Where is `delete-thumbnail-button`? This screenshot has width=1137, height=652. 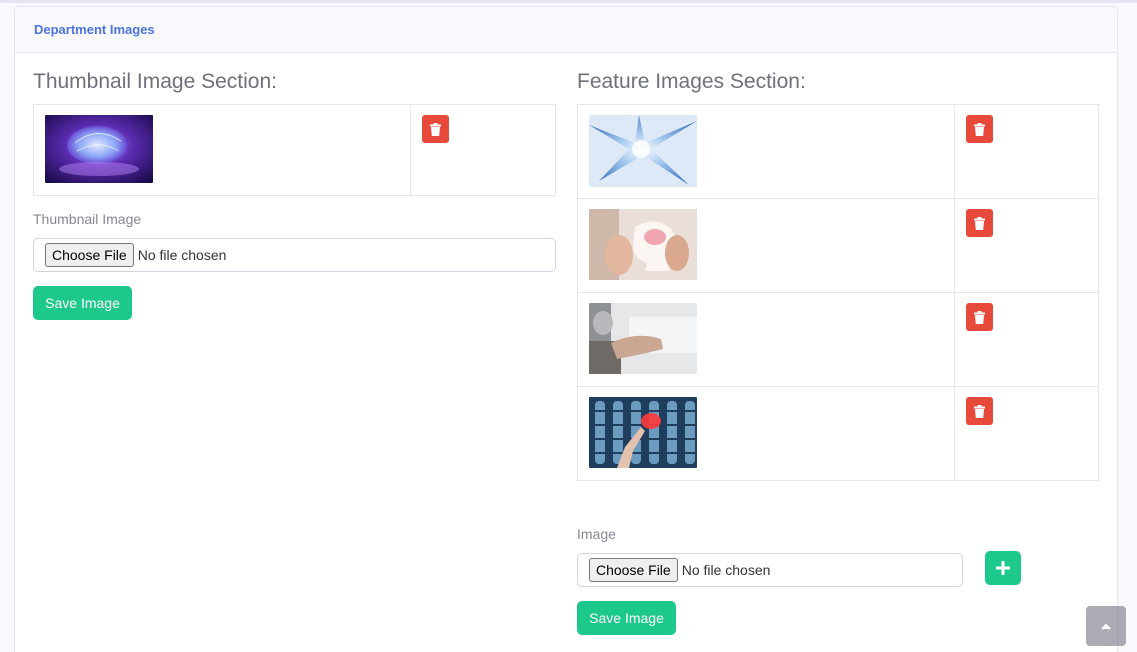 delete-thumbnail-button is located at coordinates (435, 129).